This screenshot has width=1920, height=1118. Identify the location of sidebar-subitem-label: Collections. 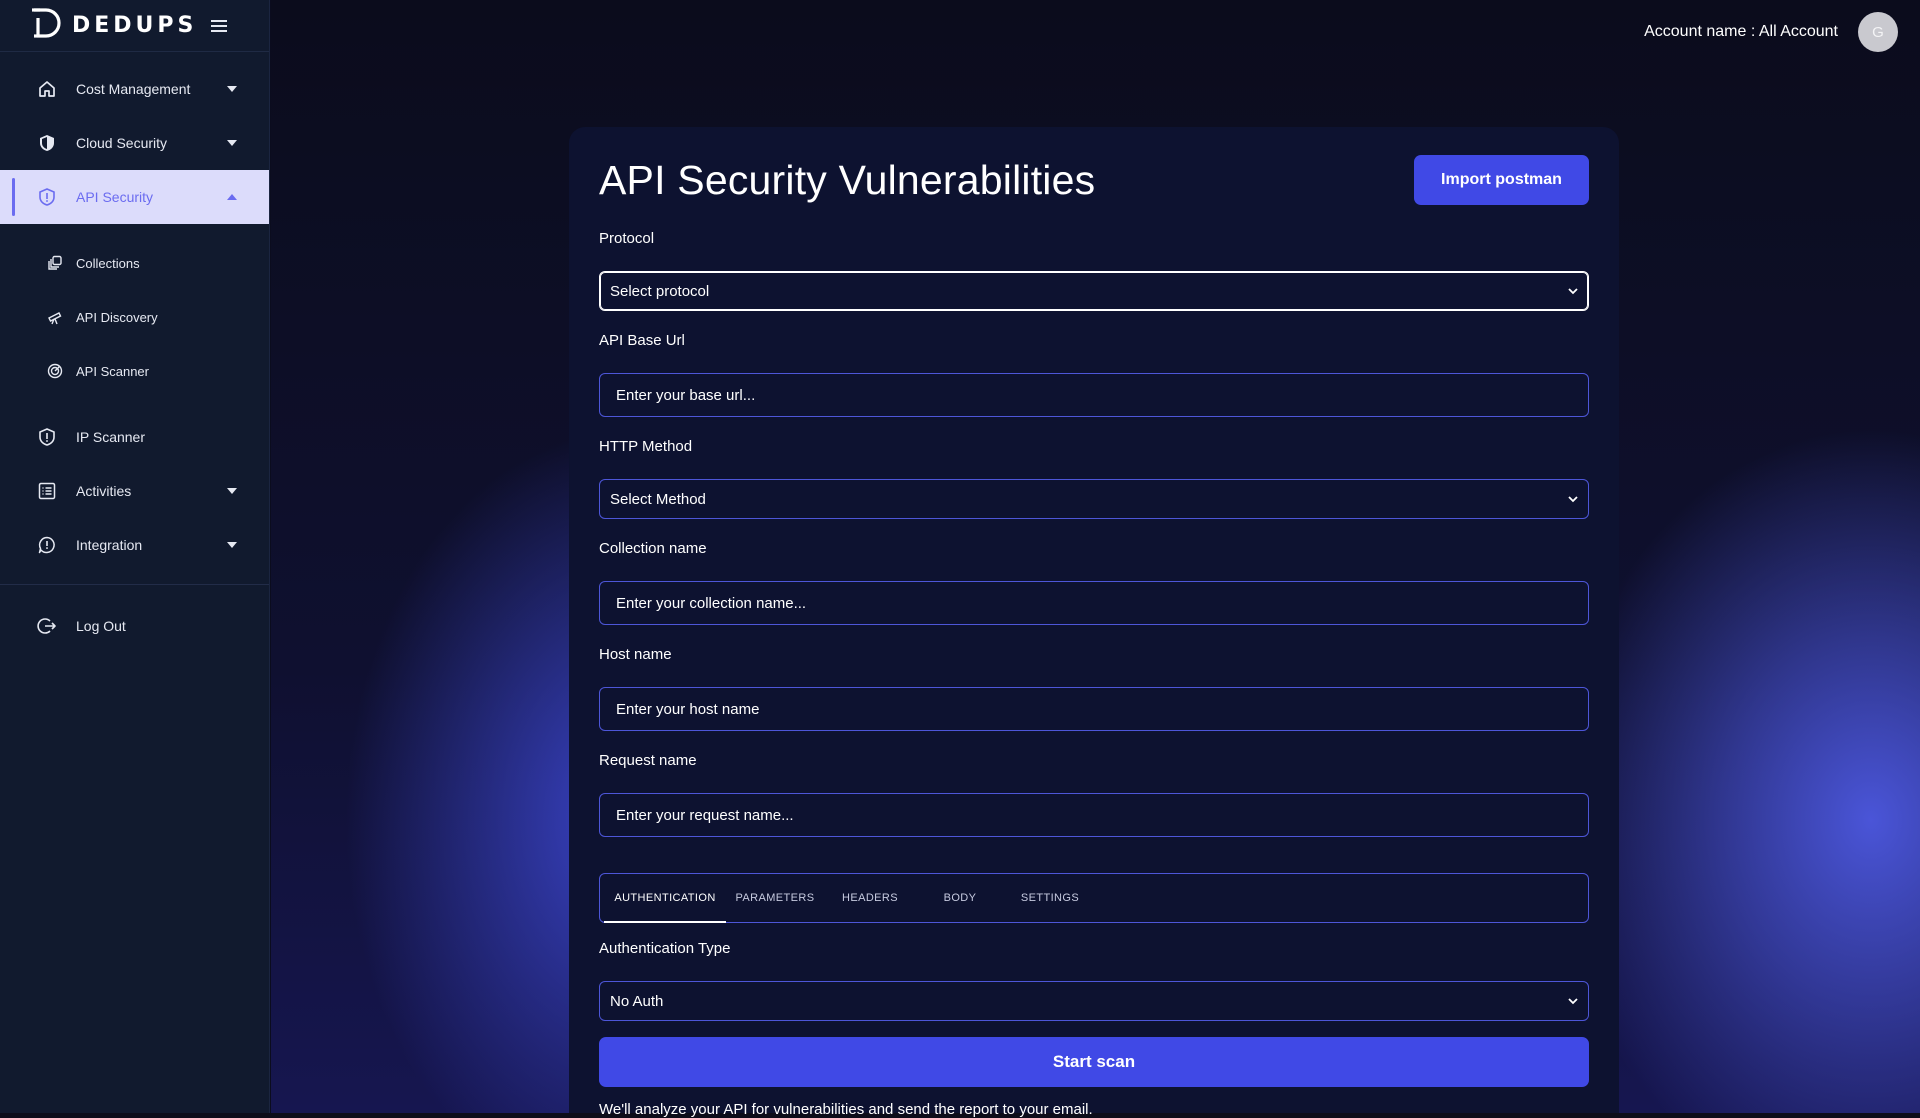
(108, 263).